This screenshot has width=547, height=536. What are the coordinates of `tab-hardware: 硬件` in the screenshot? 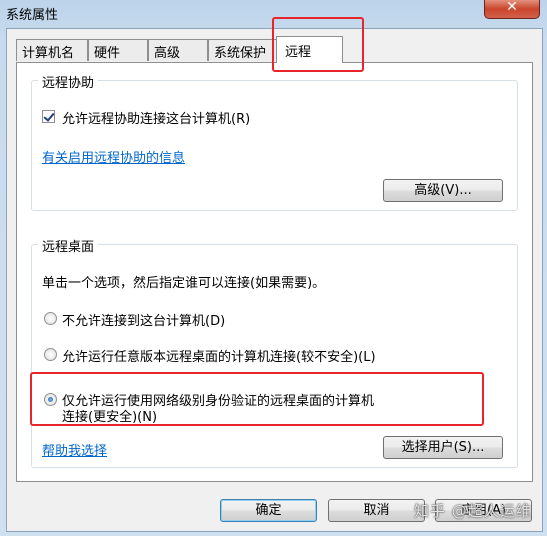 It's located at (118, 50).